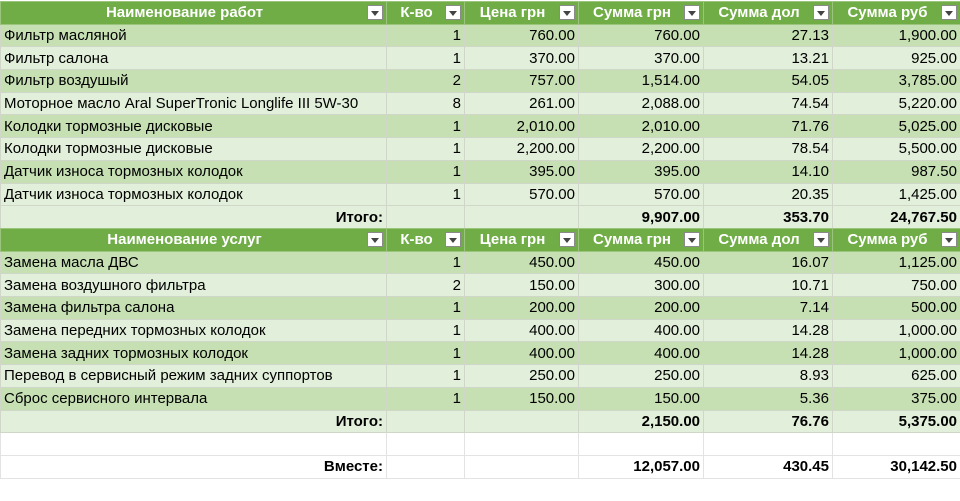  Describe the element at coordinates (641, 262) in the screenshot. I see `sum-uah-cell: 450.00` at that location.